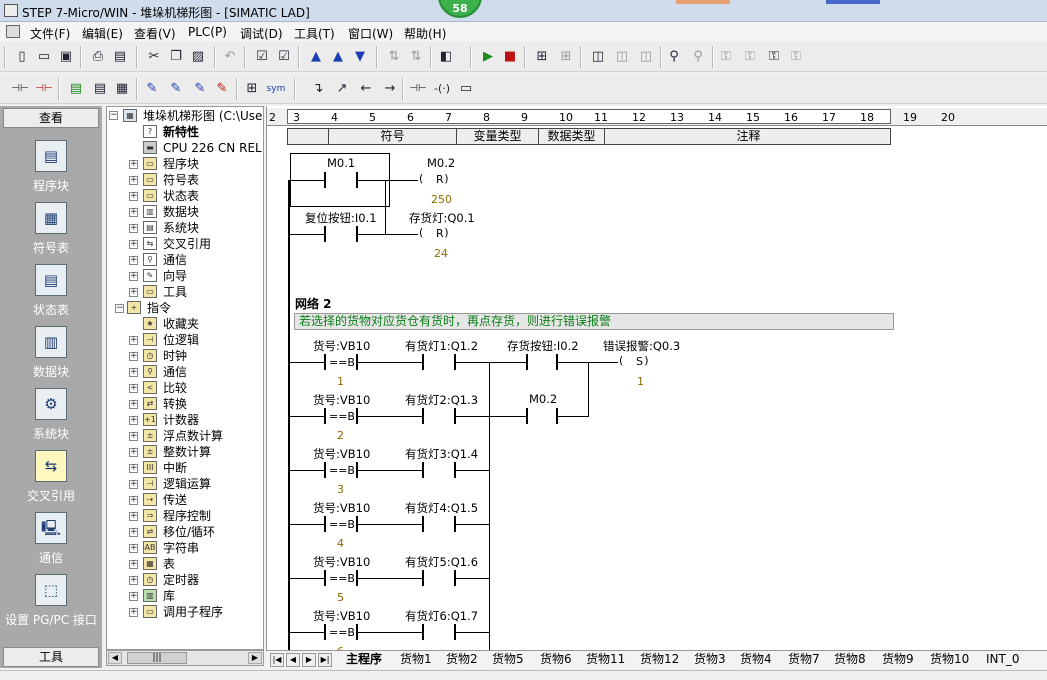 The width and height of the screenshot is (1047, 680). Describe the element at coordinates (20, 89) in the screenshot. I see `insert-network-icon: ⊣⊢` at that location.